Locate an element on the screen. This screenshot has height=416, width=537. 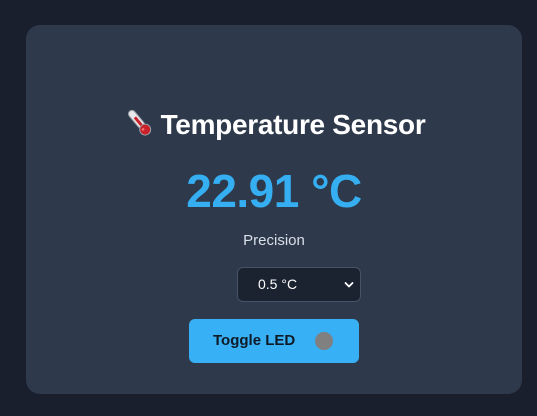
led-indicator is located at coordinates (324, 341).